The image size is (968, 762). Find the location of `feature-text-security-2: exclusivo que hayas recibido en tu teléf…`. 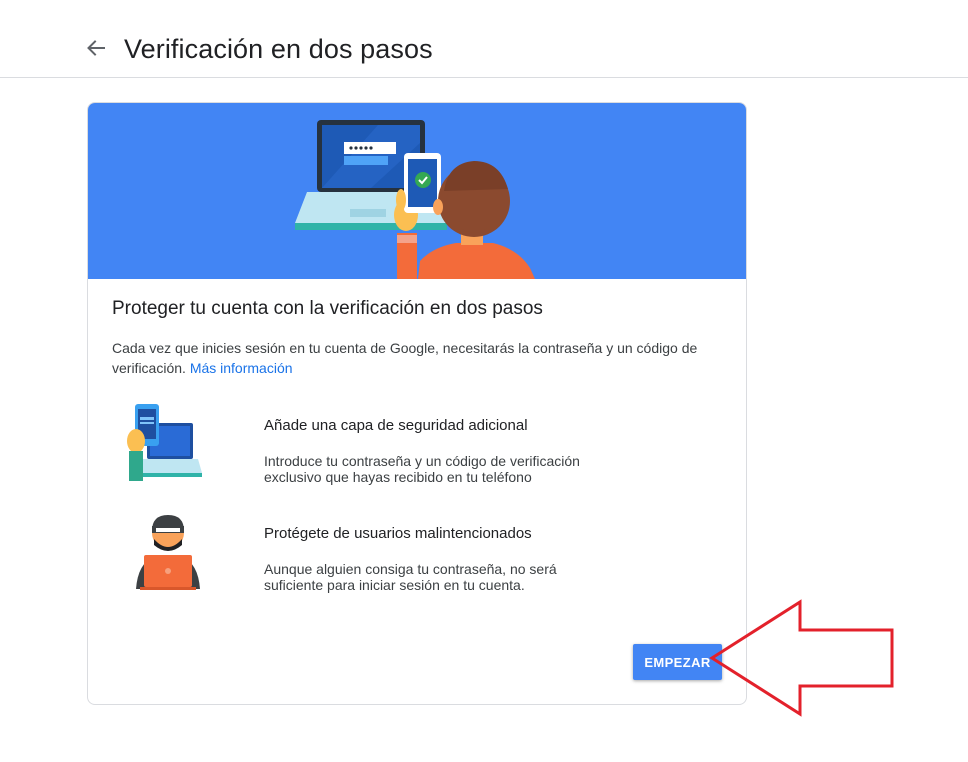

feature-text-security-2: exclusivo que hayas recibido en tu teléf… is located at coordinates (398, 477).